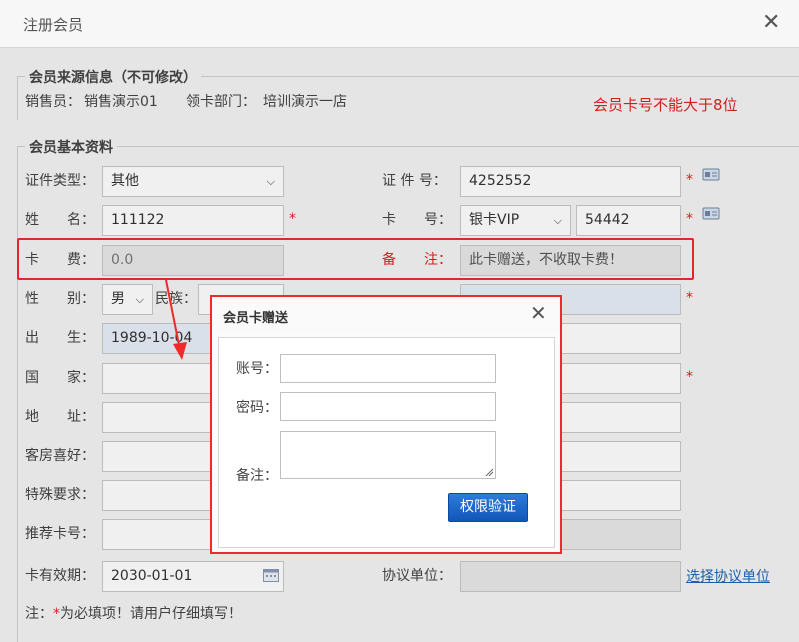  I want to click on calendar-icon, so click(271, 575).